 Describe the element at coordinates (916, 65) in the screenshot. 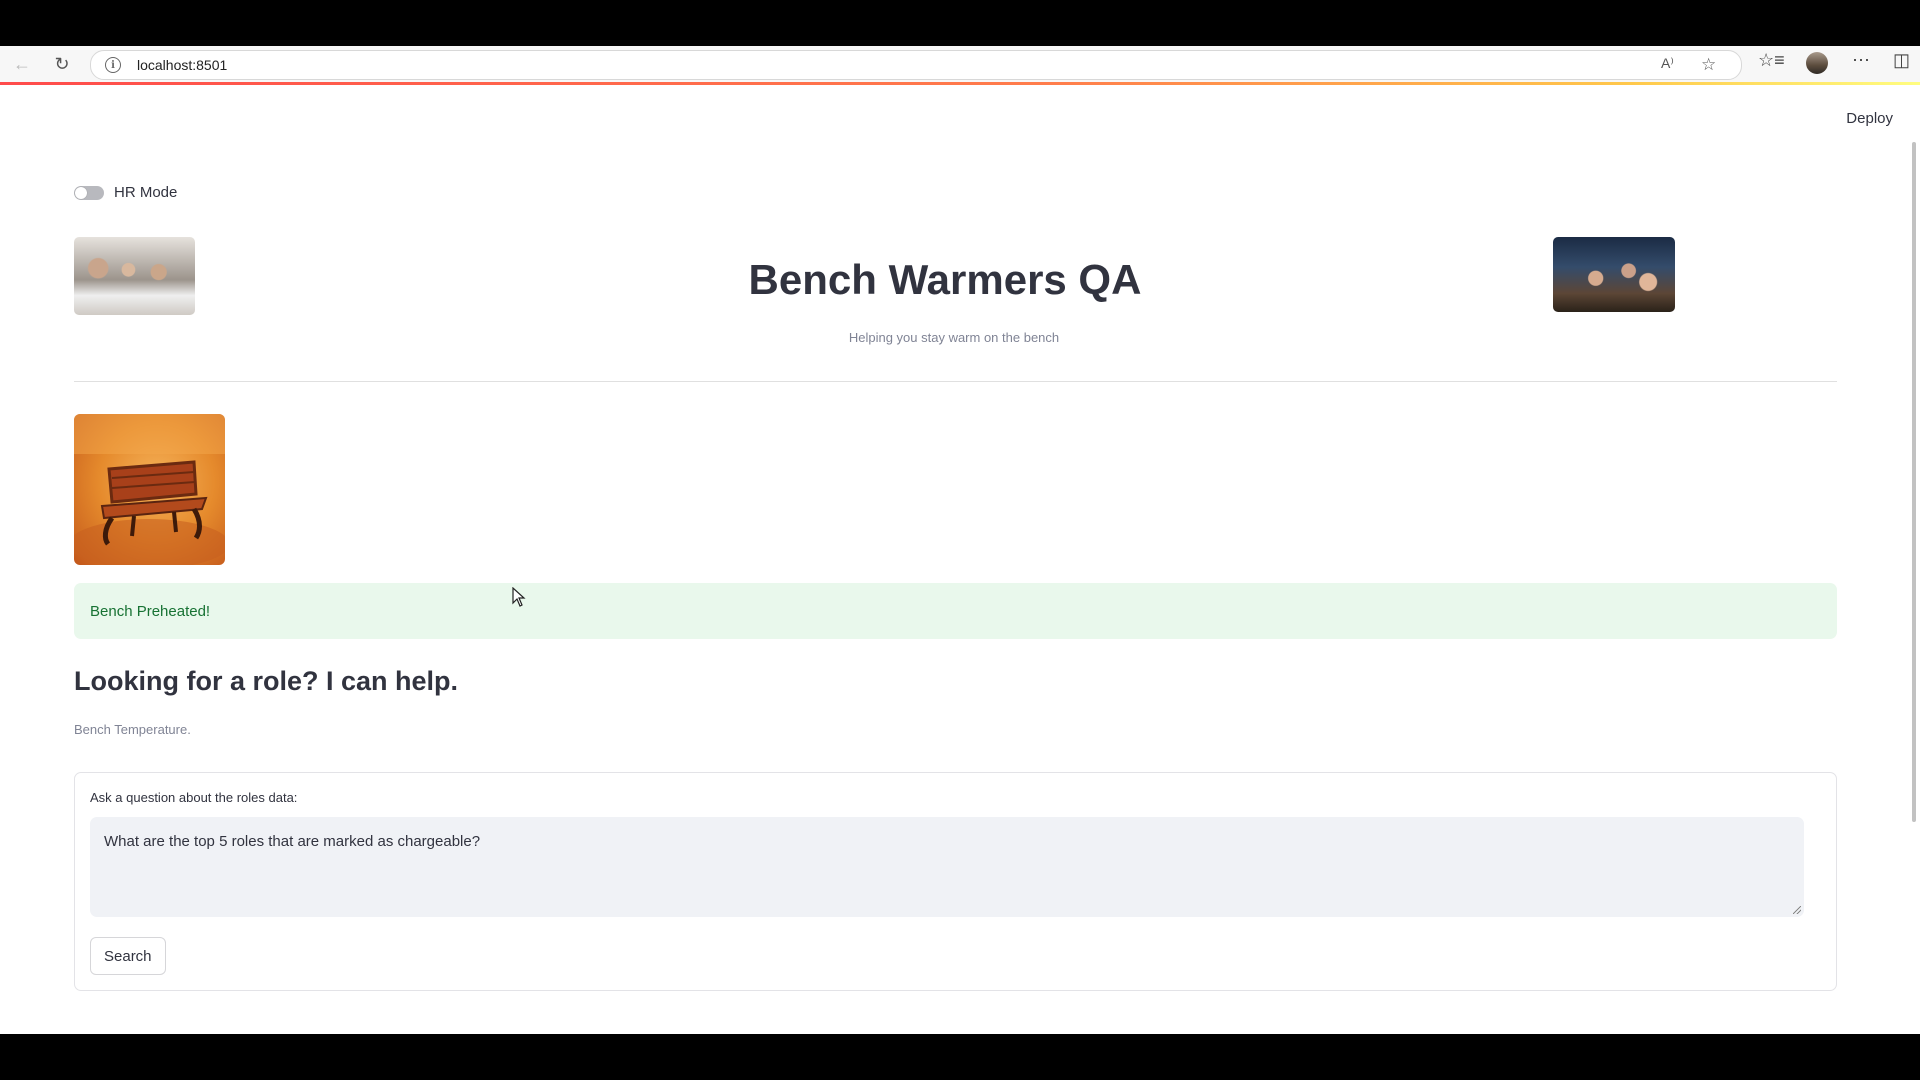

I see `address-bar: i localhost:8501 A⁾ ☆` at that location.